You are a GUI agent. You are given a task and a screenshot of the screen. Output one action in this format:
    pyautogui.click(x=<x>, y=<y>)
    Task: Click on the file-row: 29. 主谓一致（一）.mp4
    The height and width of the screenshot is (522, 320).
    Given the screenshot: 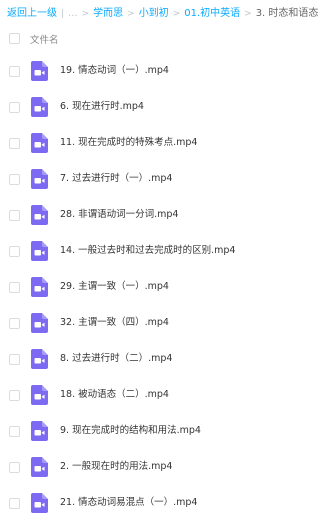 What is the action you would take?
    pyautogui.click(x=160, y=288)
    